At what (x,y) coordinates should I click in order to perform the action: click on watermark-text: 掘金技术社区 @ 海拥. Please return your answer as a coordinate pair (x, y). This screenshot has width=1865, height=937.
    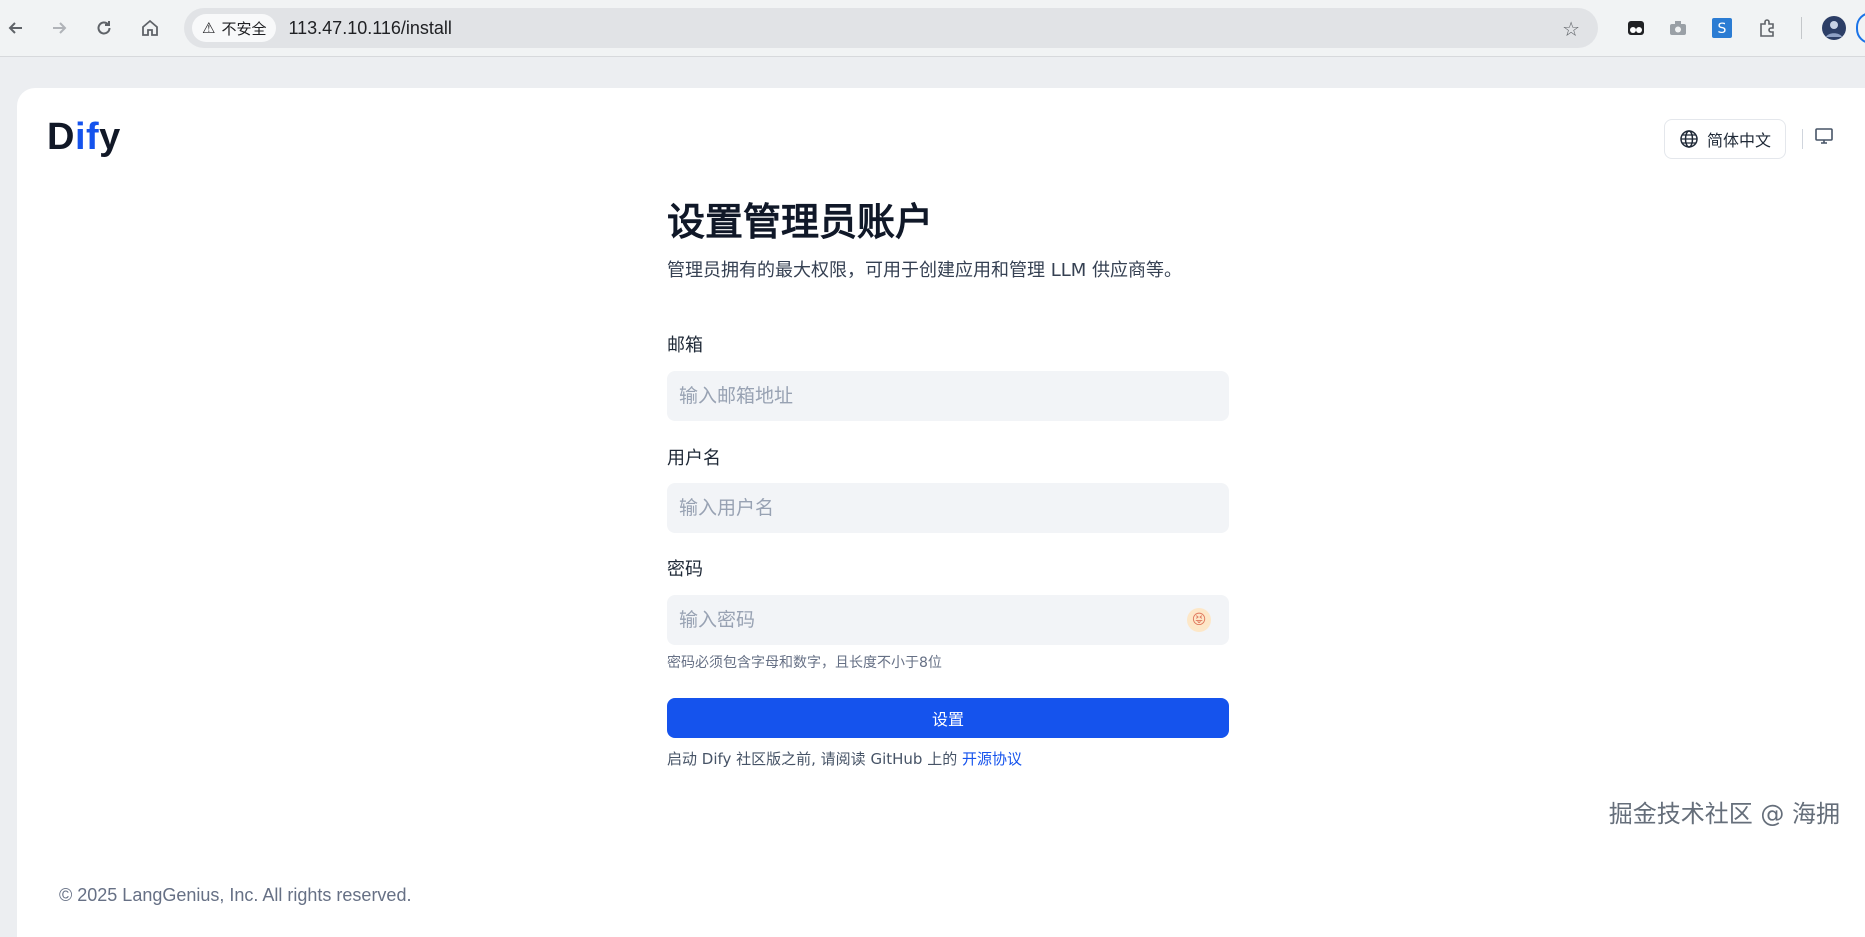
    Looking at the image, I should click on (1724, 814).